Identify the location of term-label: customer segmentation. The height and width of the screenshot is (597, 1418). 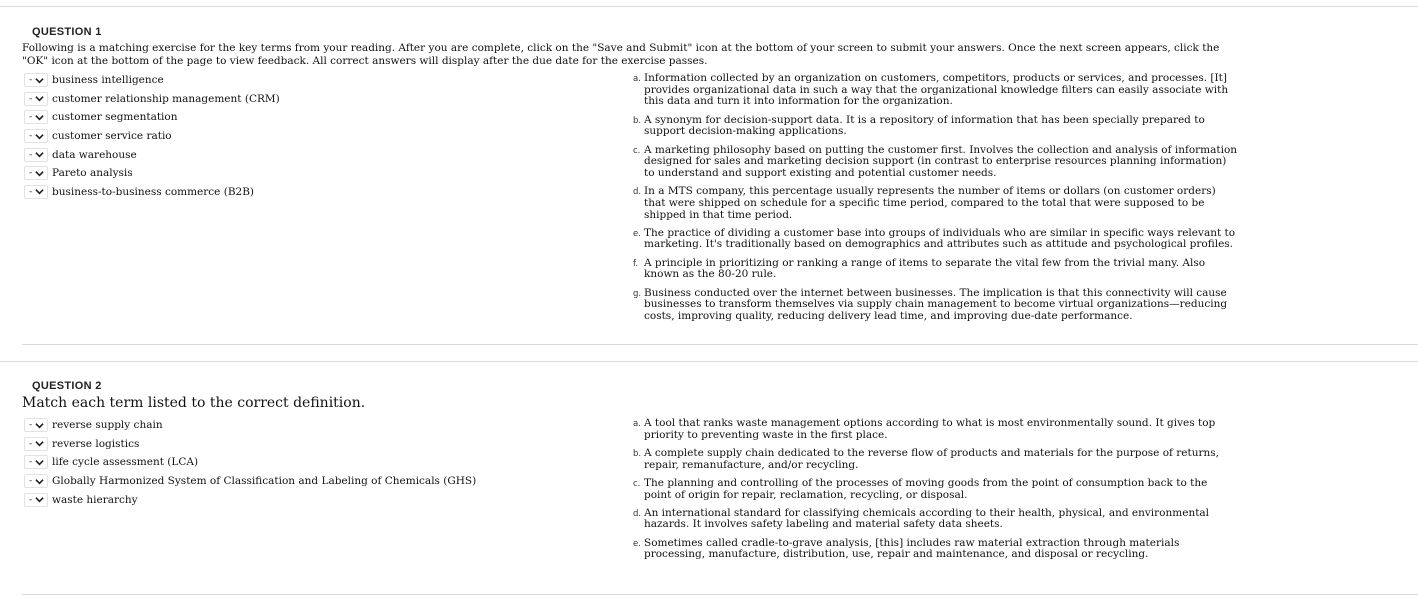
(115, 117).